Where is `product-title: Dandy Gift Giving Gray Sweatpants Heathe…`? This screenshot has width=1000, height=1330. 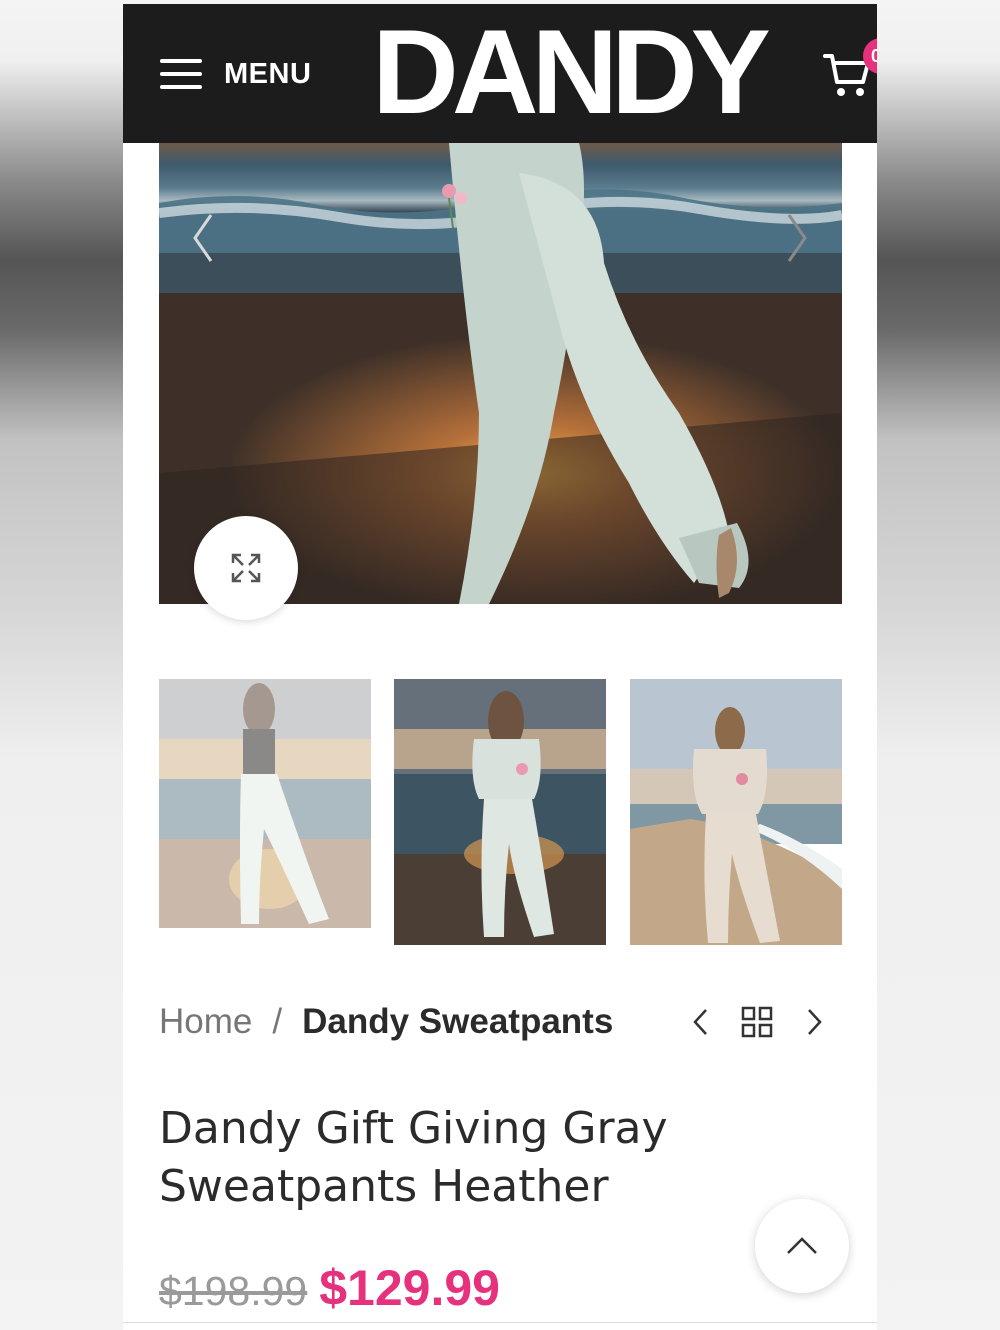
product-title: Dandy Gift Giving Gray Sweatpants Heathe… is located at coordinates (413, 1157).